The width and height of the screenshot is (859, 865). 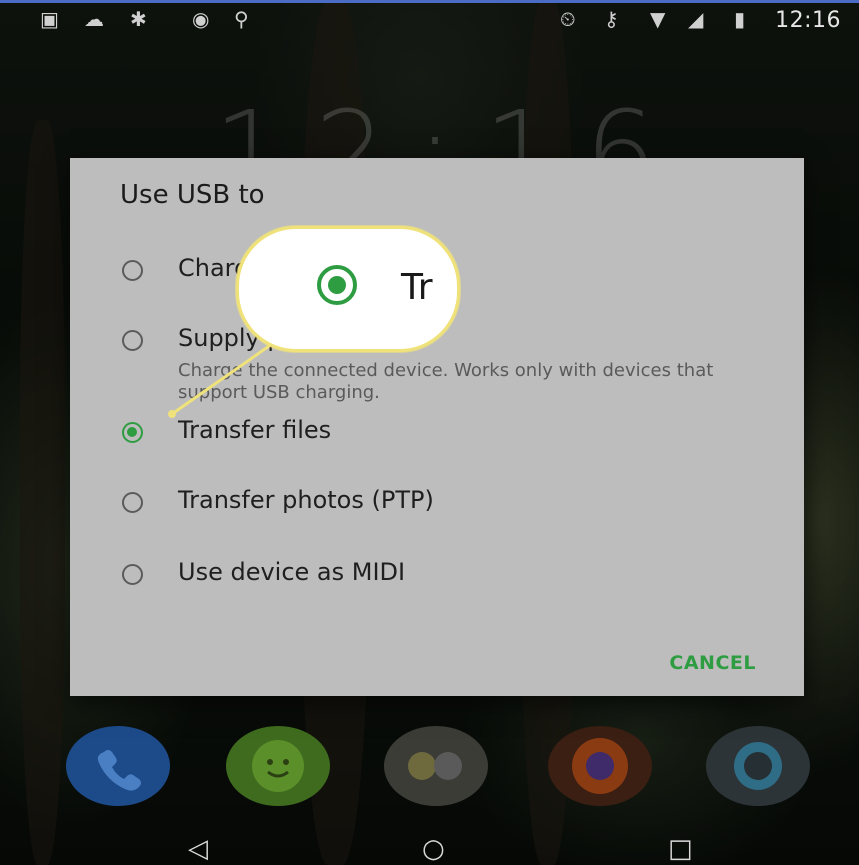 I want to click on callout-text: Tr, so click(x=417, y=287).